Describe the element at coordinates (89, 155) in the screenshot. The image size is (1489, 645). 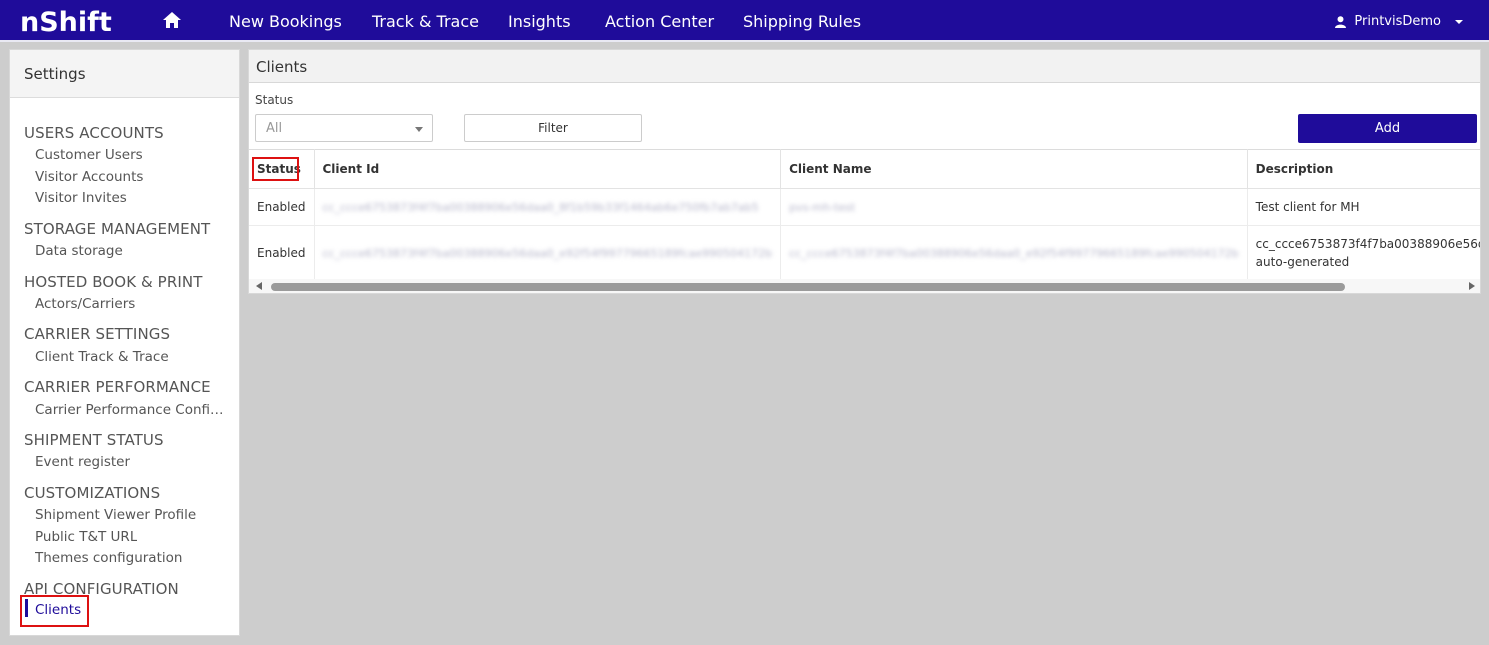
I see `sidebar-item-customer-users: Customer Users` at that location.